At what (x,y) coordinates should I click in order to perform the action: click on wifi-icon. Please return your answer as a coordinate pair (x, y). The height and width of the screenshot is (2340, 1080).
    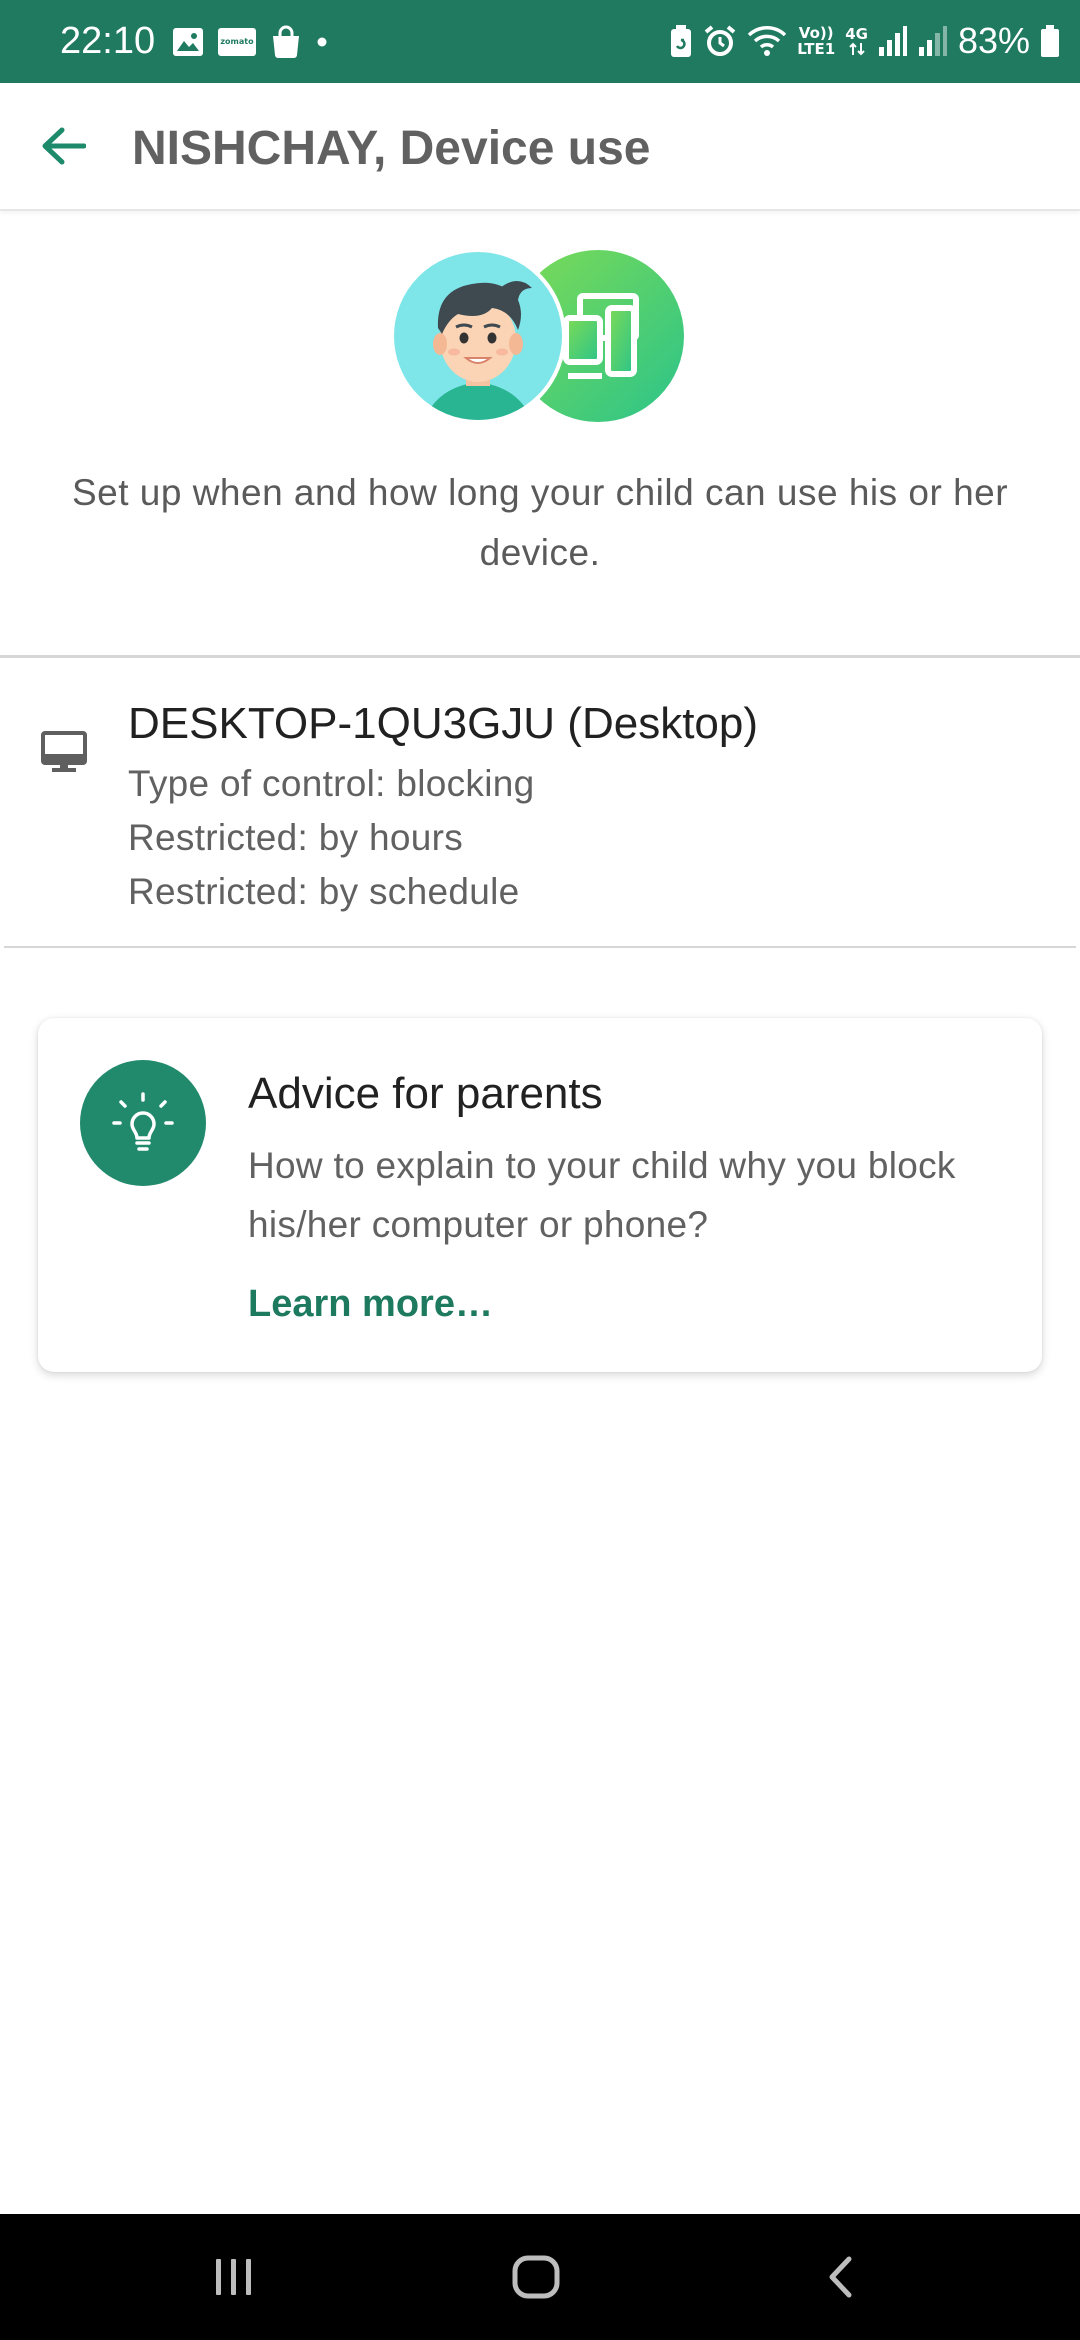
    Looking at the image, I should click on (767, 41).